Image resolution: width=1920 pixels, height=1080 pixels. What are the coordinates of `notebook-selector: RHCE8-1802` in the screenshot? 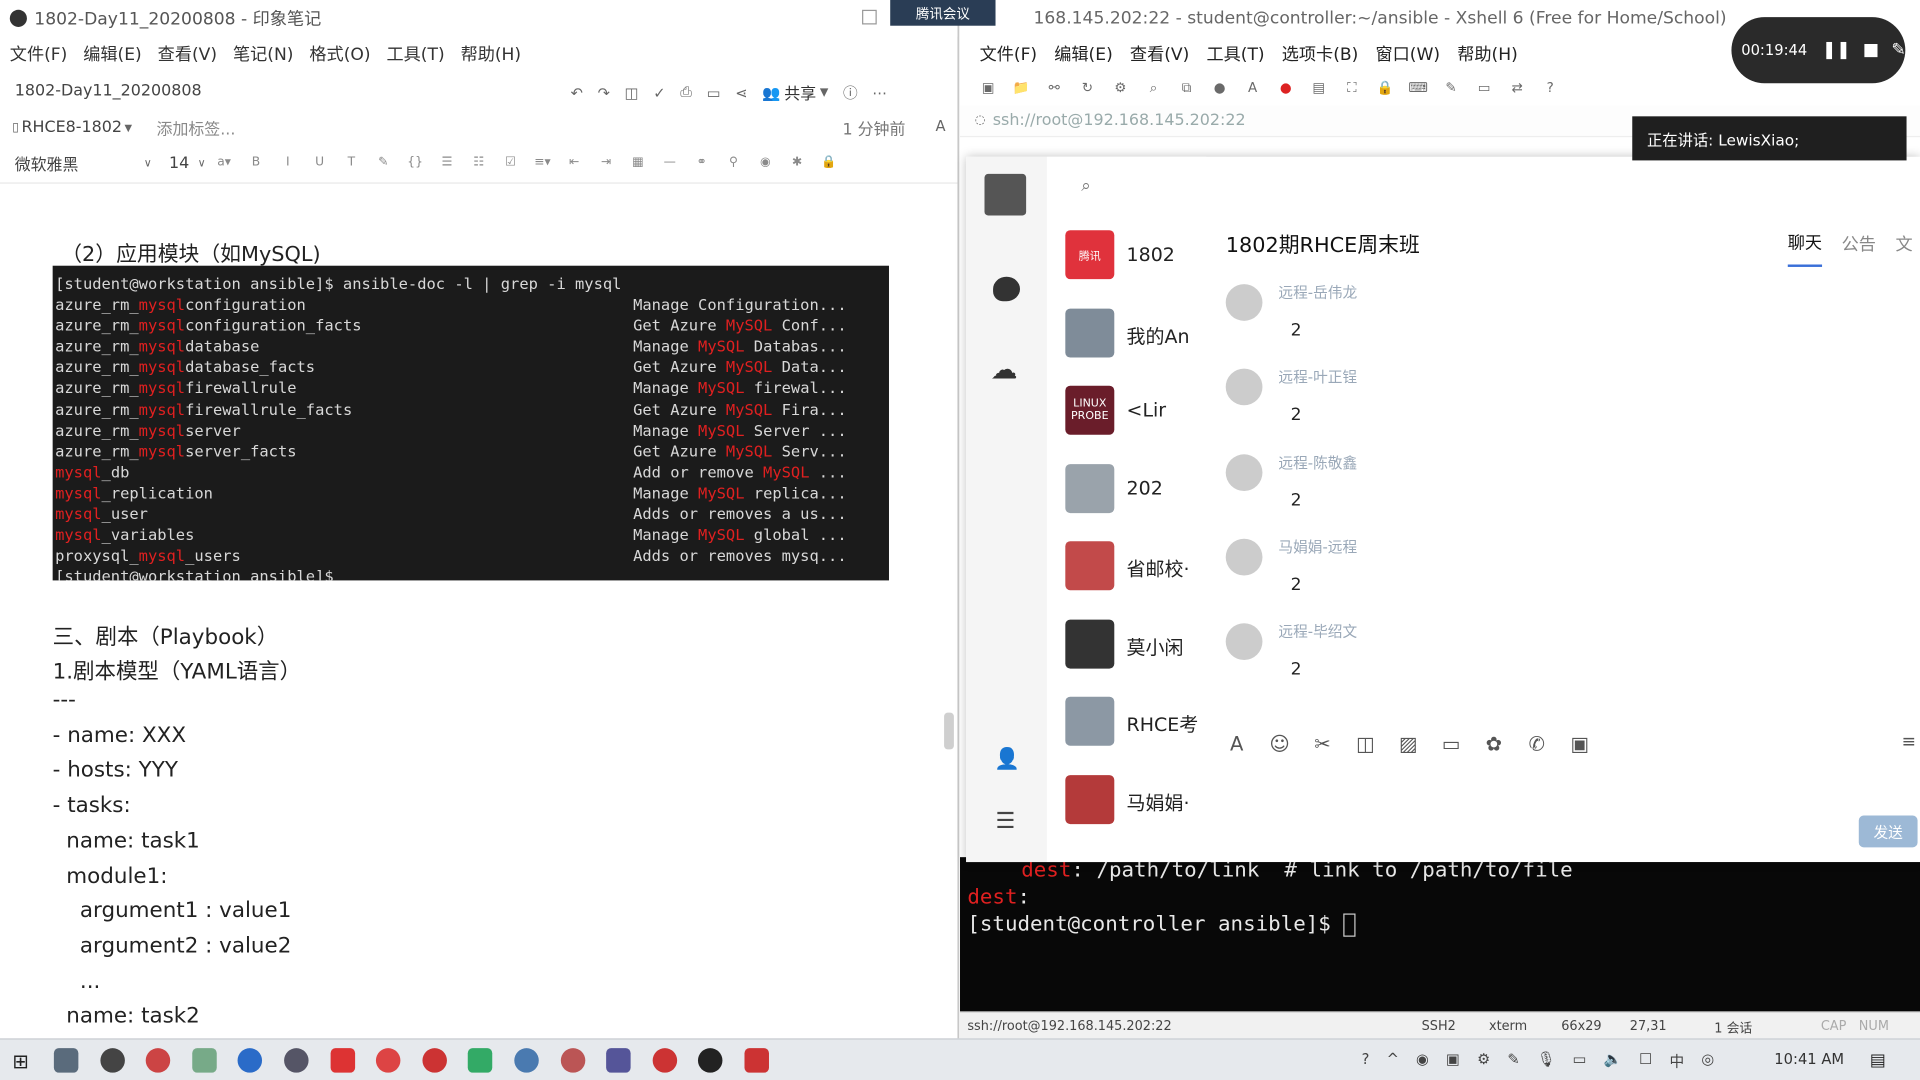 It's located at (71, 127).